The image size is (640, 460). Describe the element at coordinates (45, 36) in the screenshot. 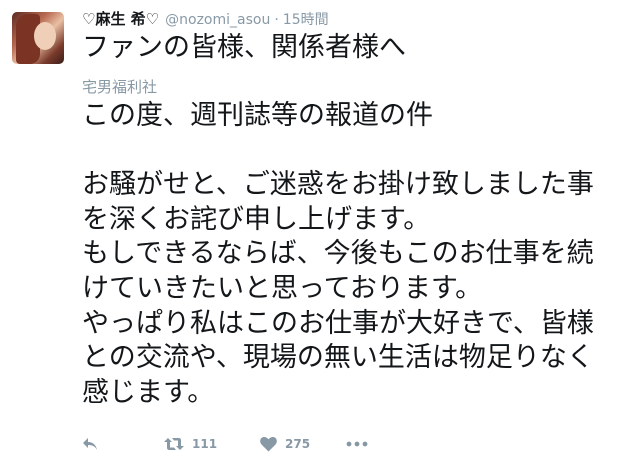

I see `avatar-face` at that location.